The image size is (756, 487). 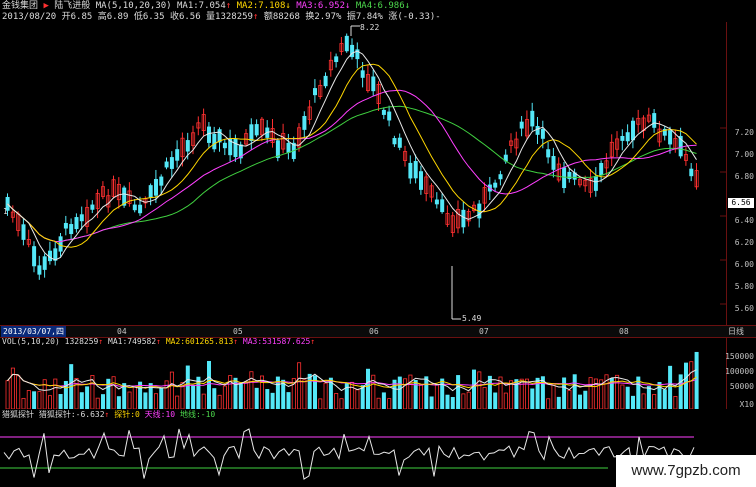 I want to click on stock-name: 陆飞进般, so click(x=72, y=6).